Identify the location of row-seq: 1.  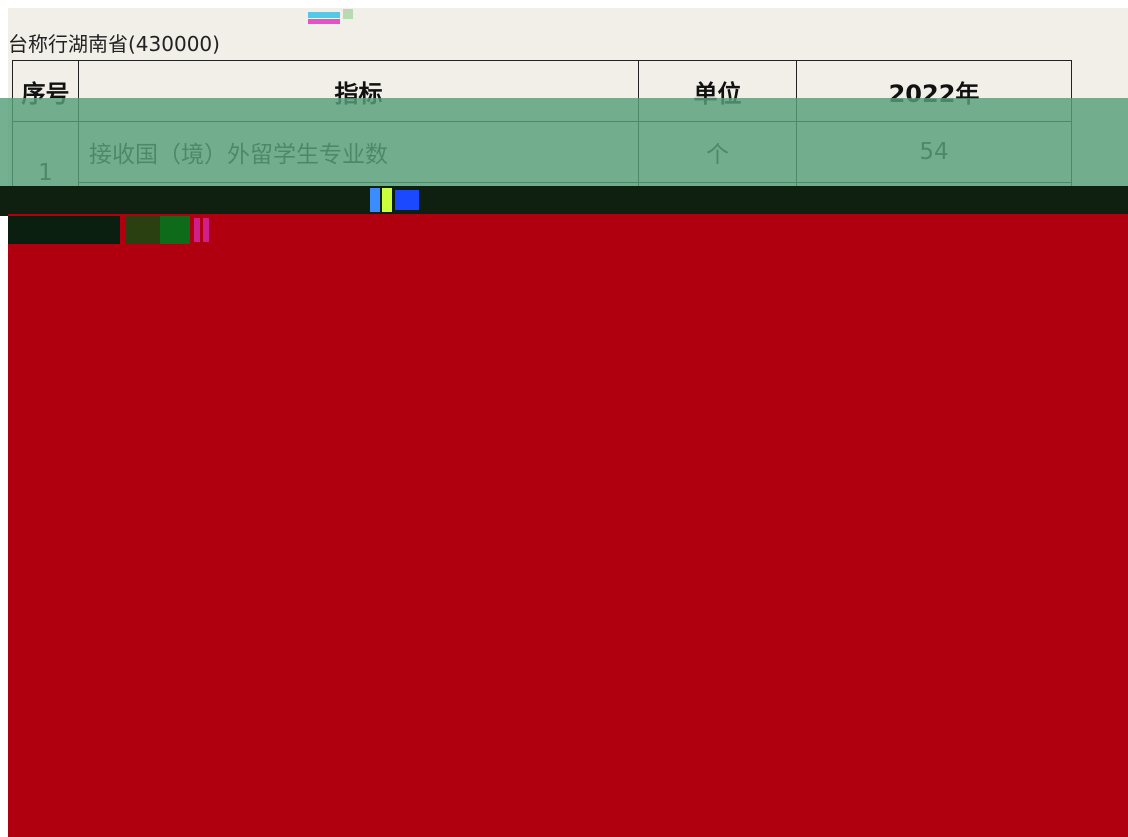
(45, 172).